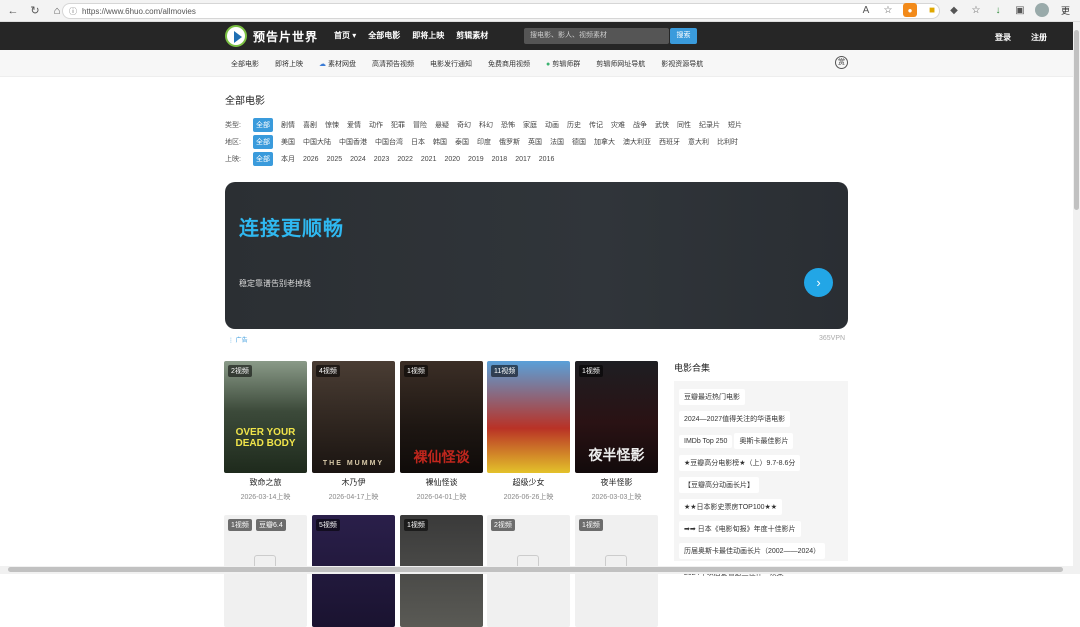  I want to click on filter-option: 中国大陆, so click(317, 142).